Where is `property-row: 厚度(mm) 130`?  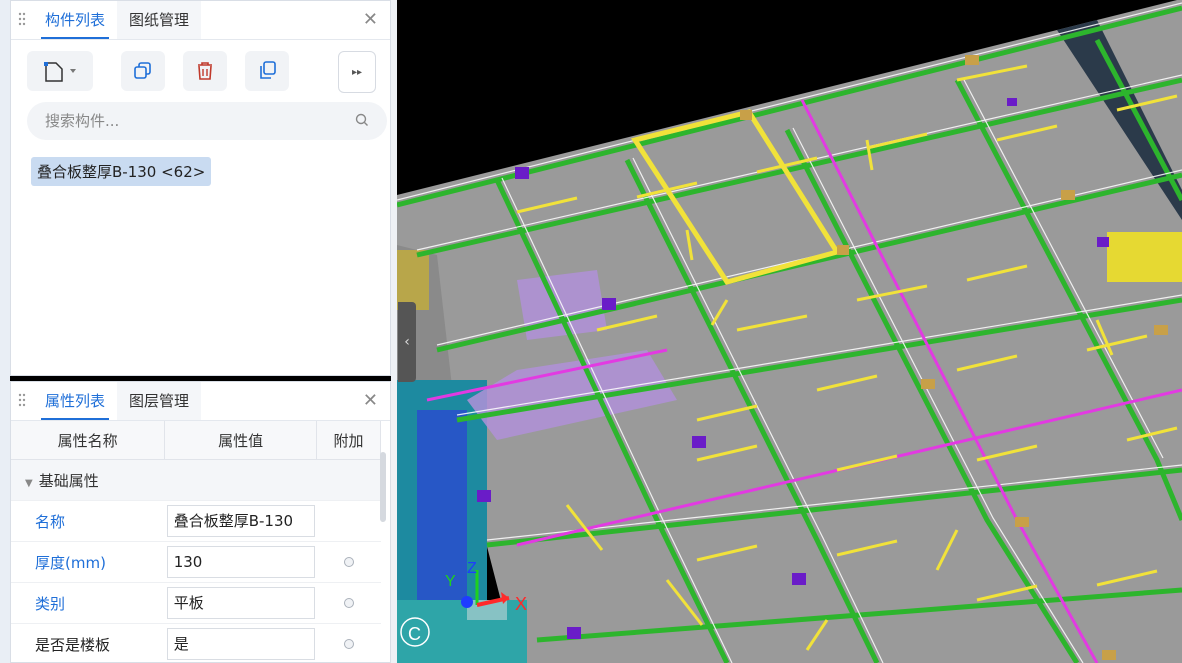 property-row: 厚度(mm) 130 is located at coordinates (196, 562).